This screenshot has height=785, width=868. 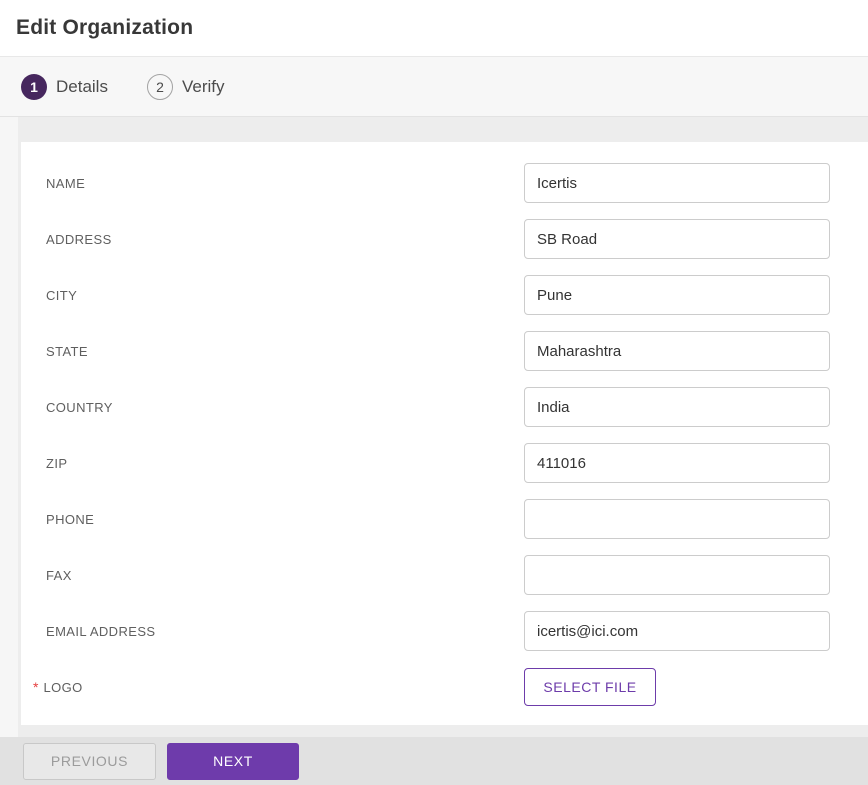 I want to click on field-label-cell: FAX, so click(x=285, y=575).